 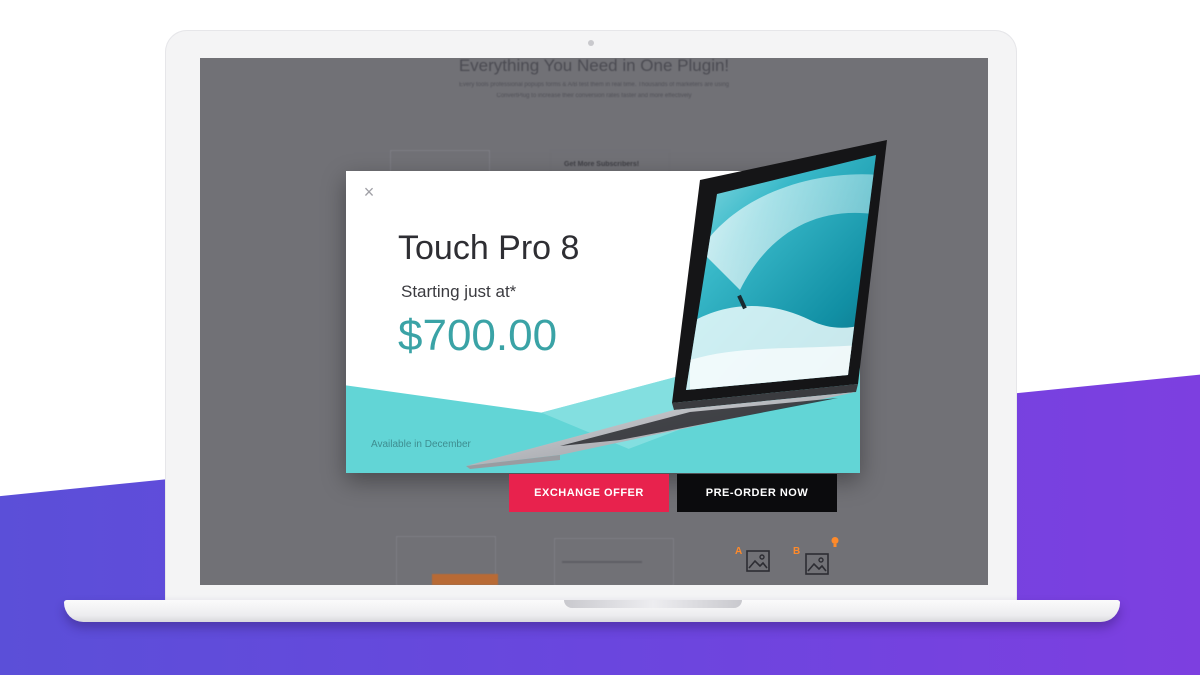 I want to click on image-a-icon, so click(x=758, y=561).